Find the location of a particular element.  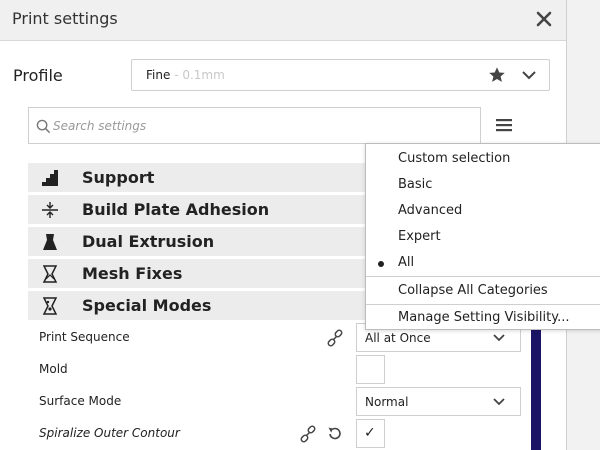

setting-spiralize-outer-contour: Spiralize Outer Contour ✓ is located at coordinates (278, 434).